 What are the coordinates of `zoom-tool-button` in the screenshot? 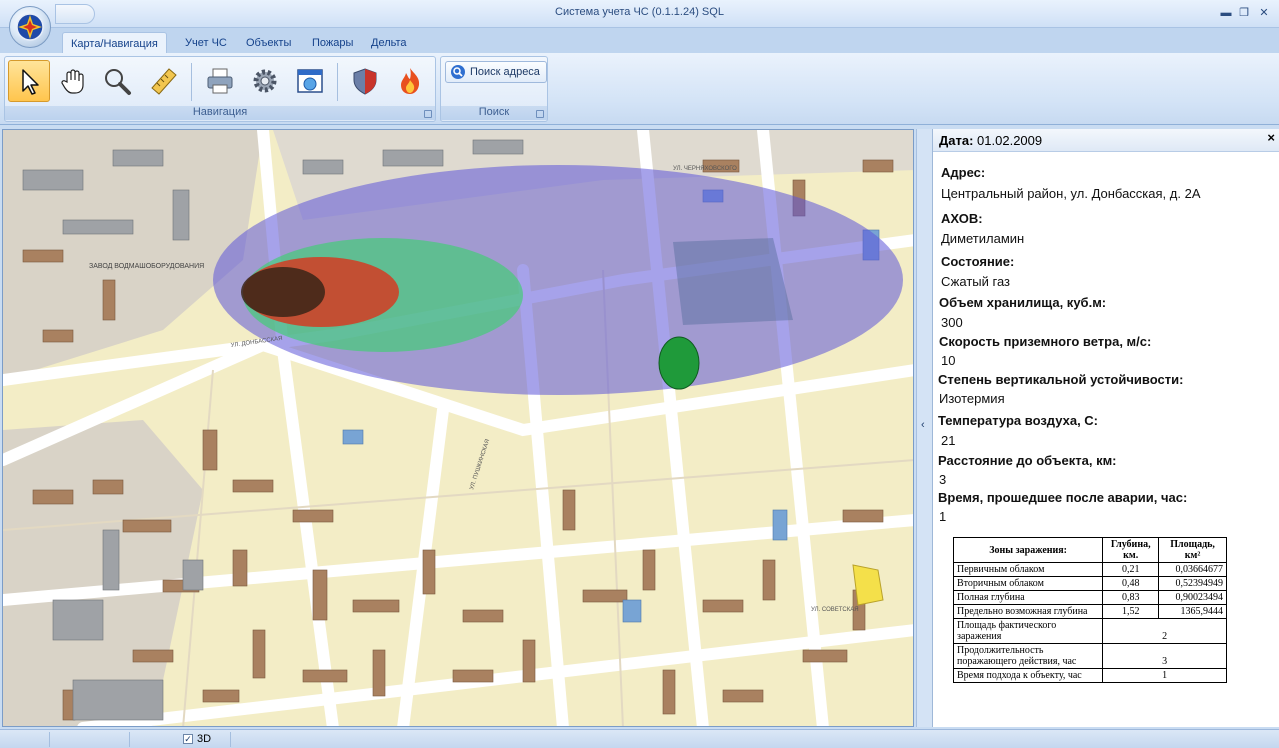 It's located at (117, 81).